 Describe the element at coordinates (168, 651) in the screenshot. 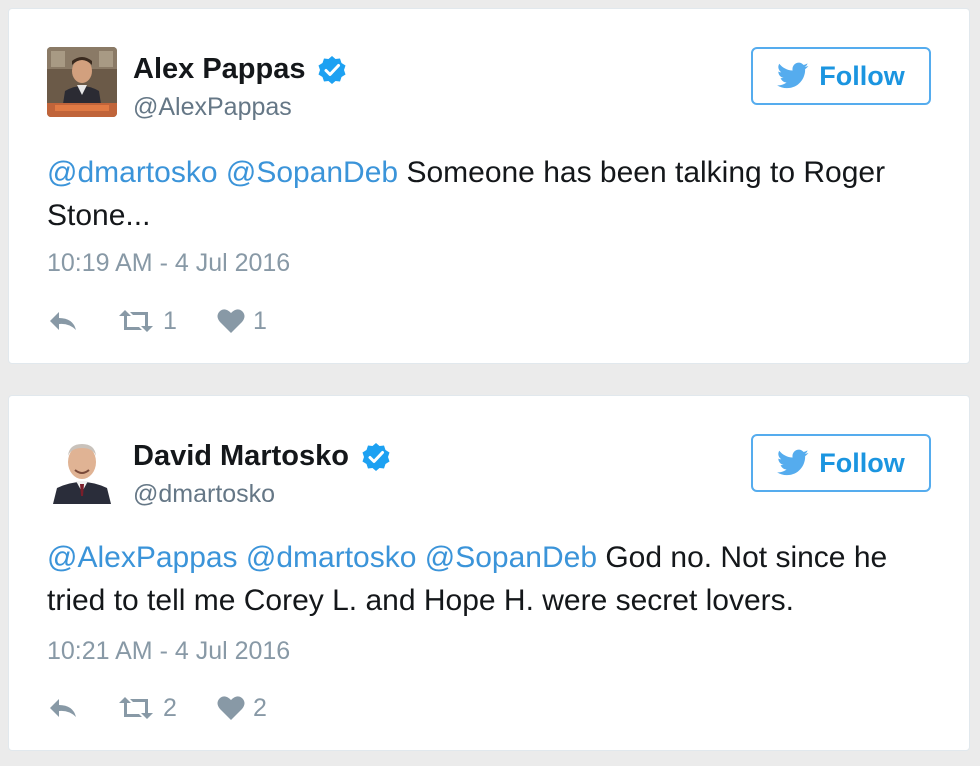

I see `tweet-timestamp: 10:21 AM - 4 Jul 2016` at that location.